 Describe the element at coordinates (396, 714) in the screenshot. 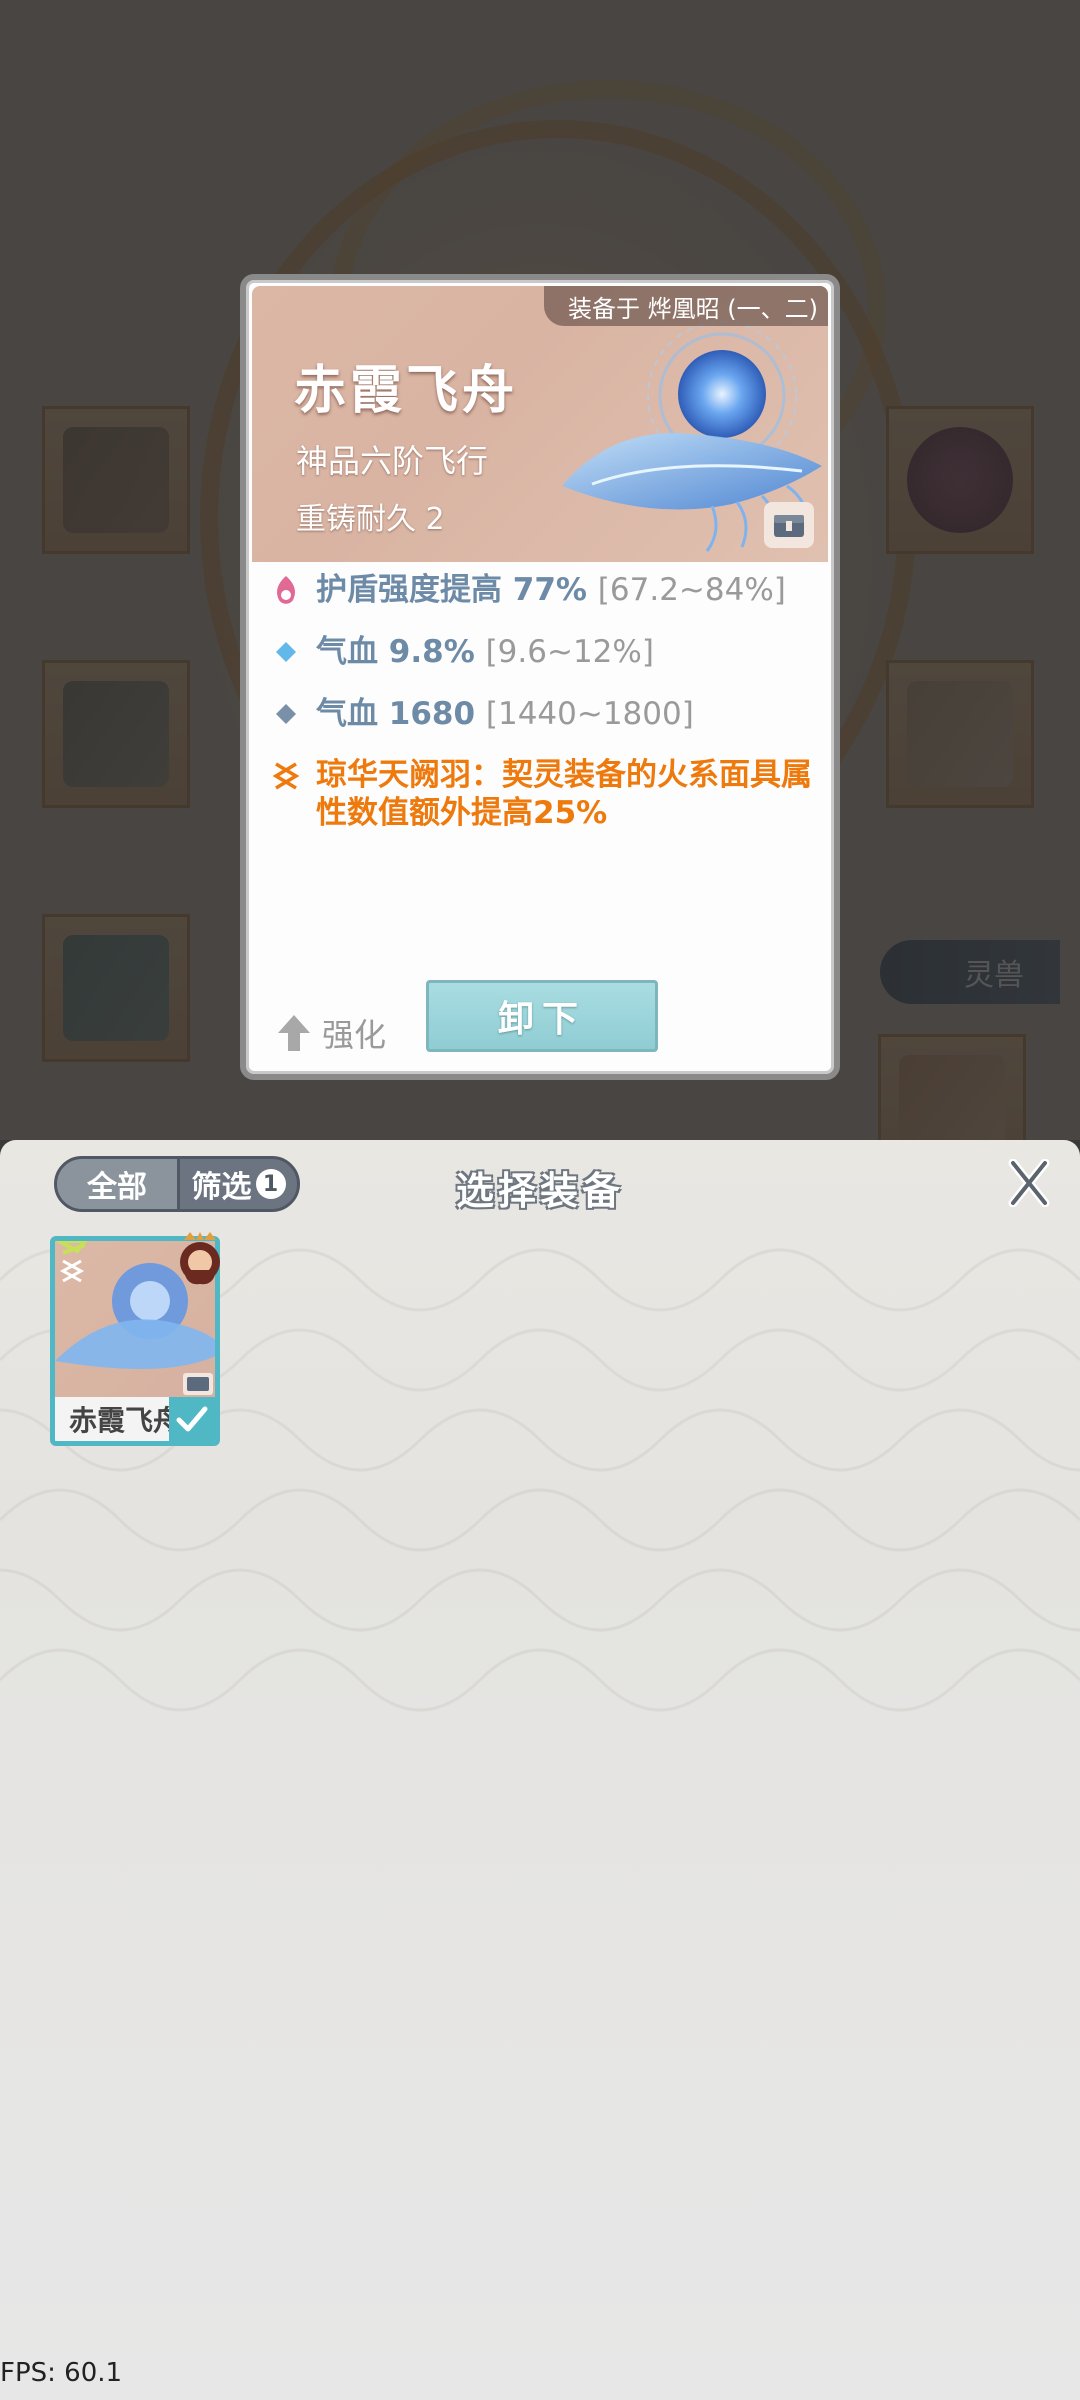

I see `stat-text: 气血 1680` at that location.